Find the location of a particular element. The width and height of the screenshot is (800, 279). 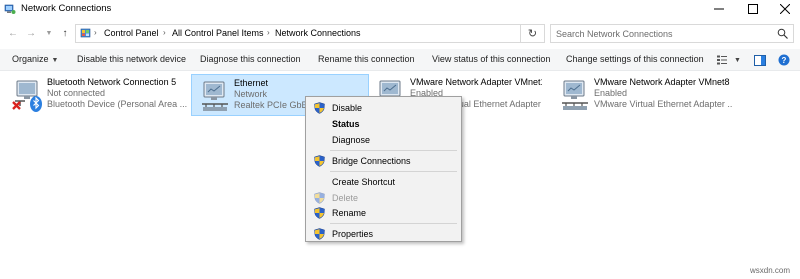

change-view-button is located at coordinates (722, 60).